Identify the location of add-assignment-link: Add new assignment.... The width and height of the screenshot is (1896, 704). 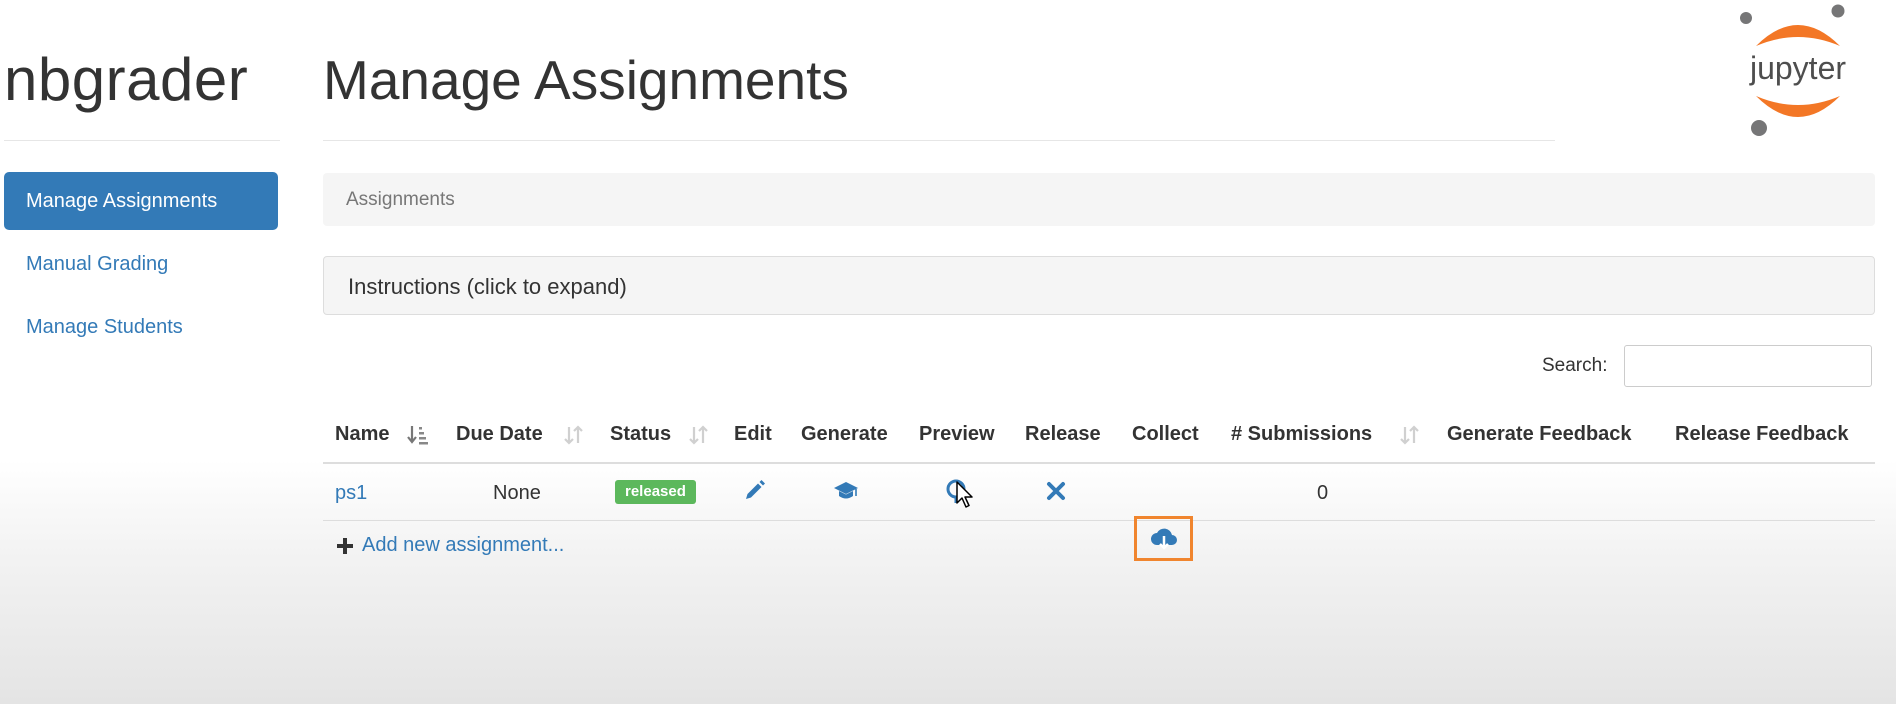
(449, 545).